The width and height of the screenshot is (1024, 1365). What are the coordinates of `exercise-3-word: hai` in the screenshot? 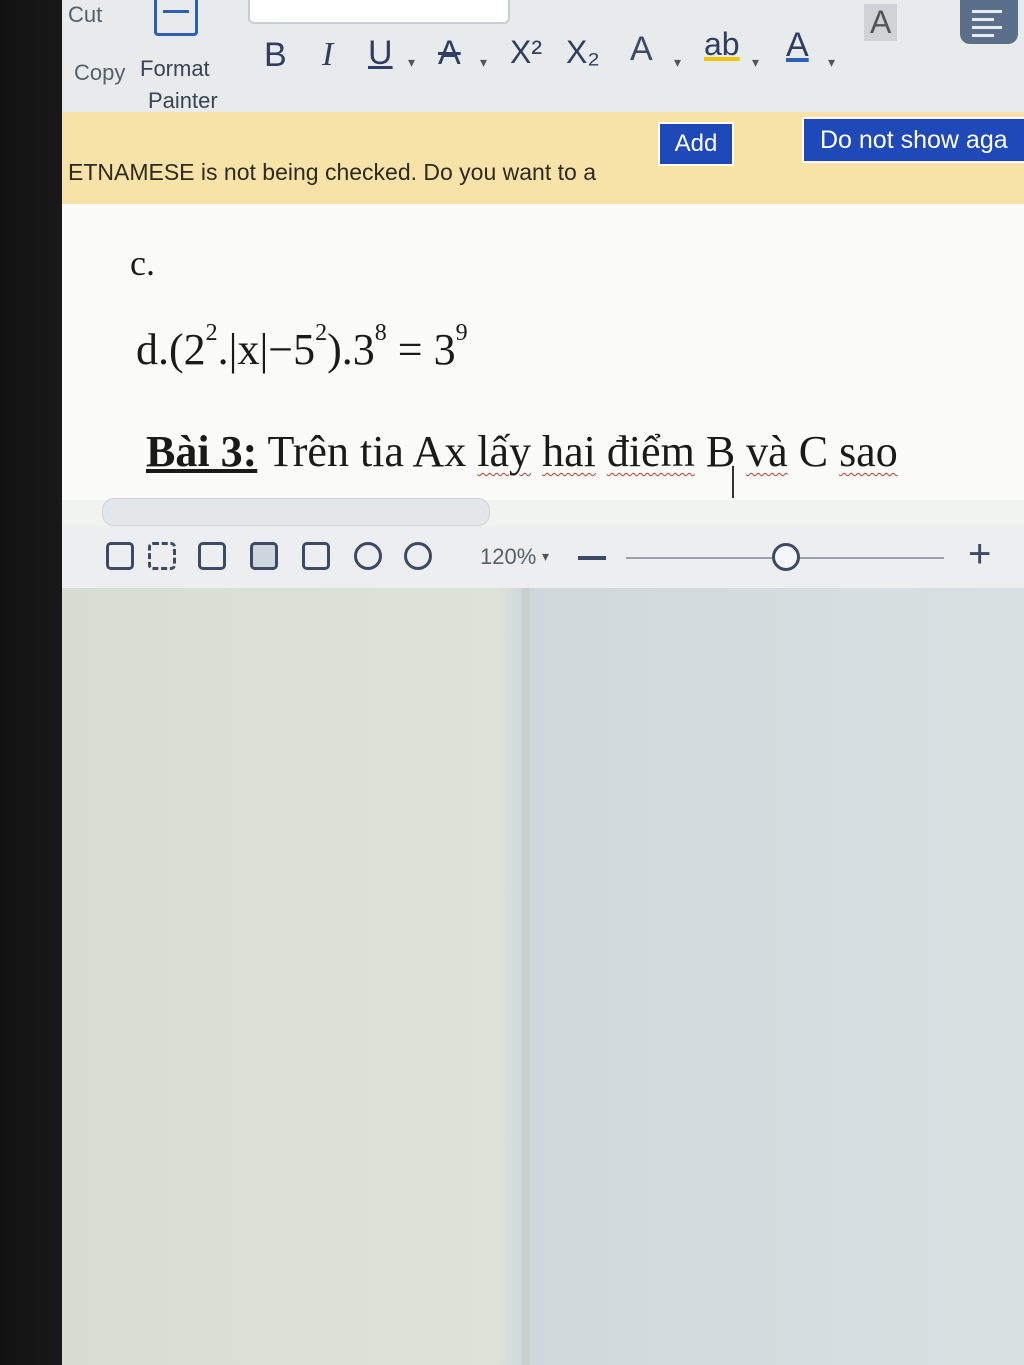 It's located at (569, 451).